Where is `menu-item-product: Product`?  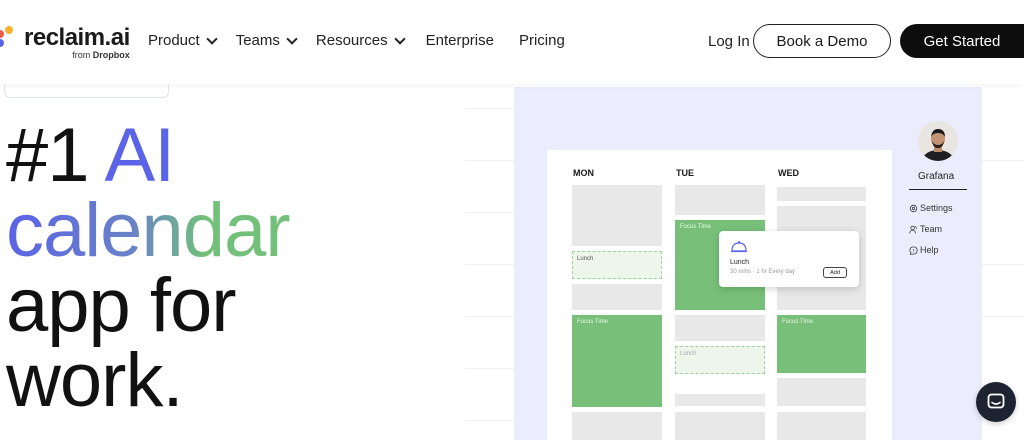 menu-item-product: Product is located at coordinates (183, 40).